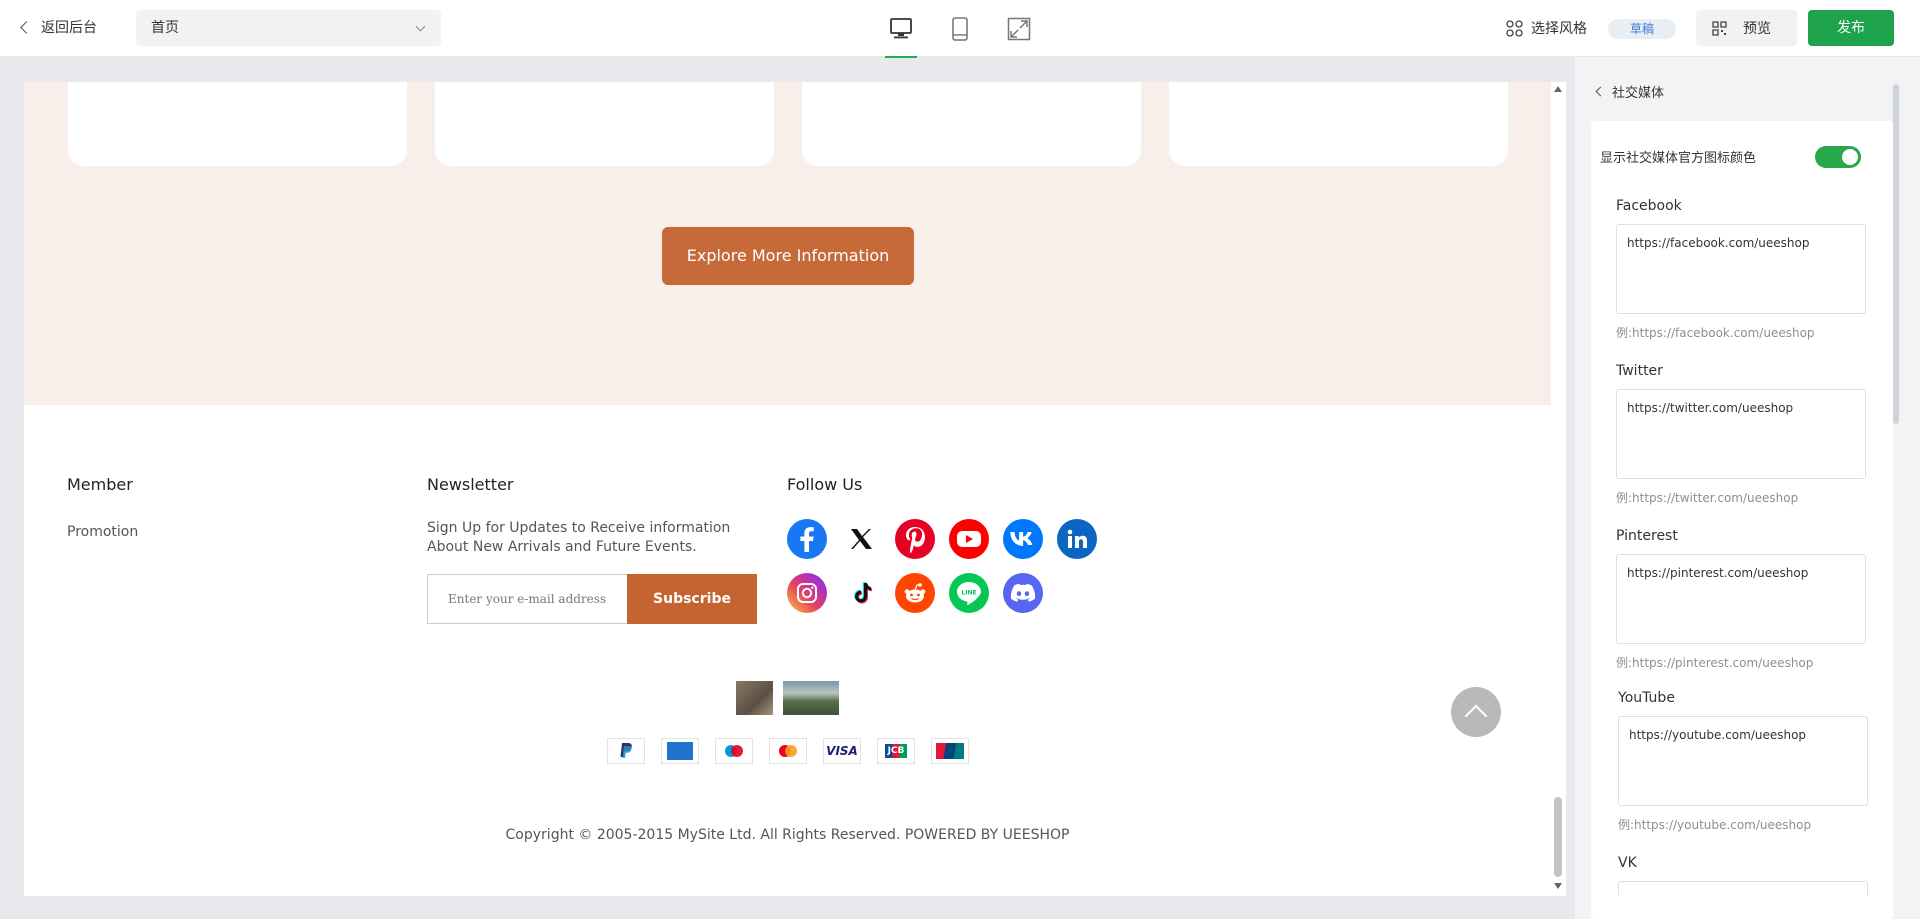 This screenshot has height=919, width=1920. I want to click on qr-code-icon, so click(1719, 28).